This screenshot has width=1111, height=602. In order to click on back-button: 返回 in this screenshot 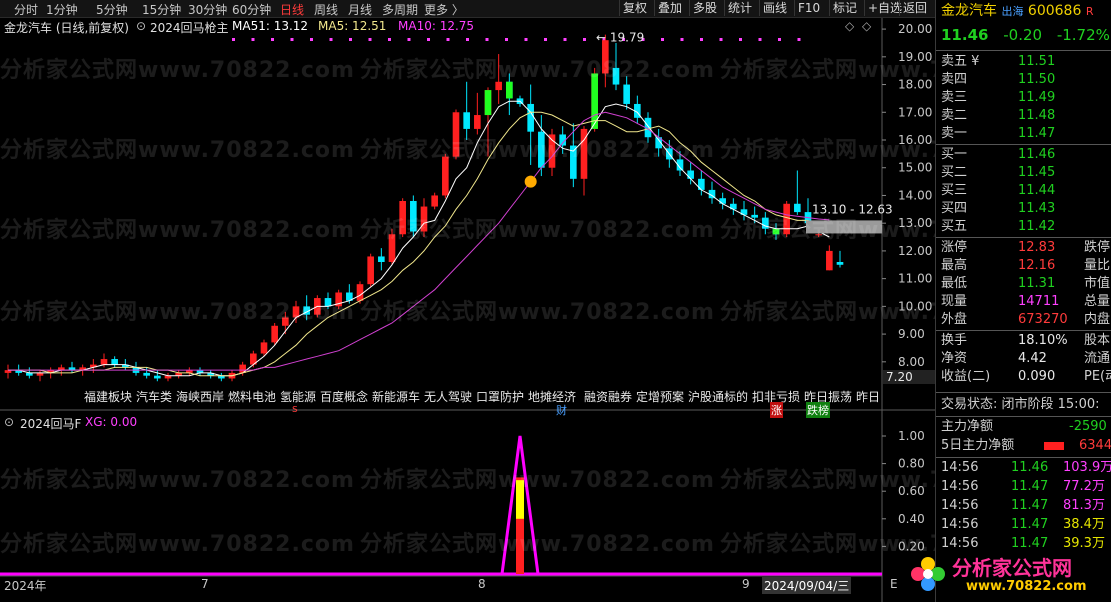, I will do `click(914, 8)`.